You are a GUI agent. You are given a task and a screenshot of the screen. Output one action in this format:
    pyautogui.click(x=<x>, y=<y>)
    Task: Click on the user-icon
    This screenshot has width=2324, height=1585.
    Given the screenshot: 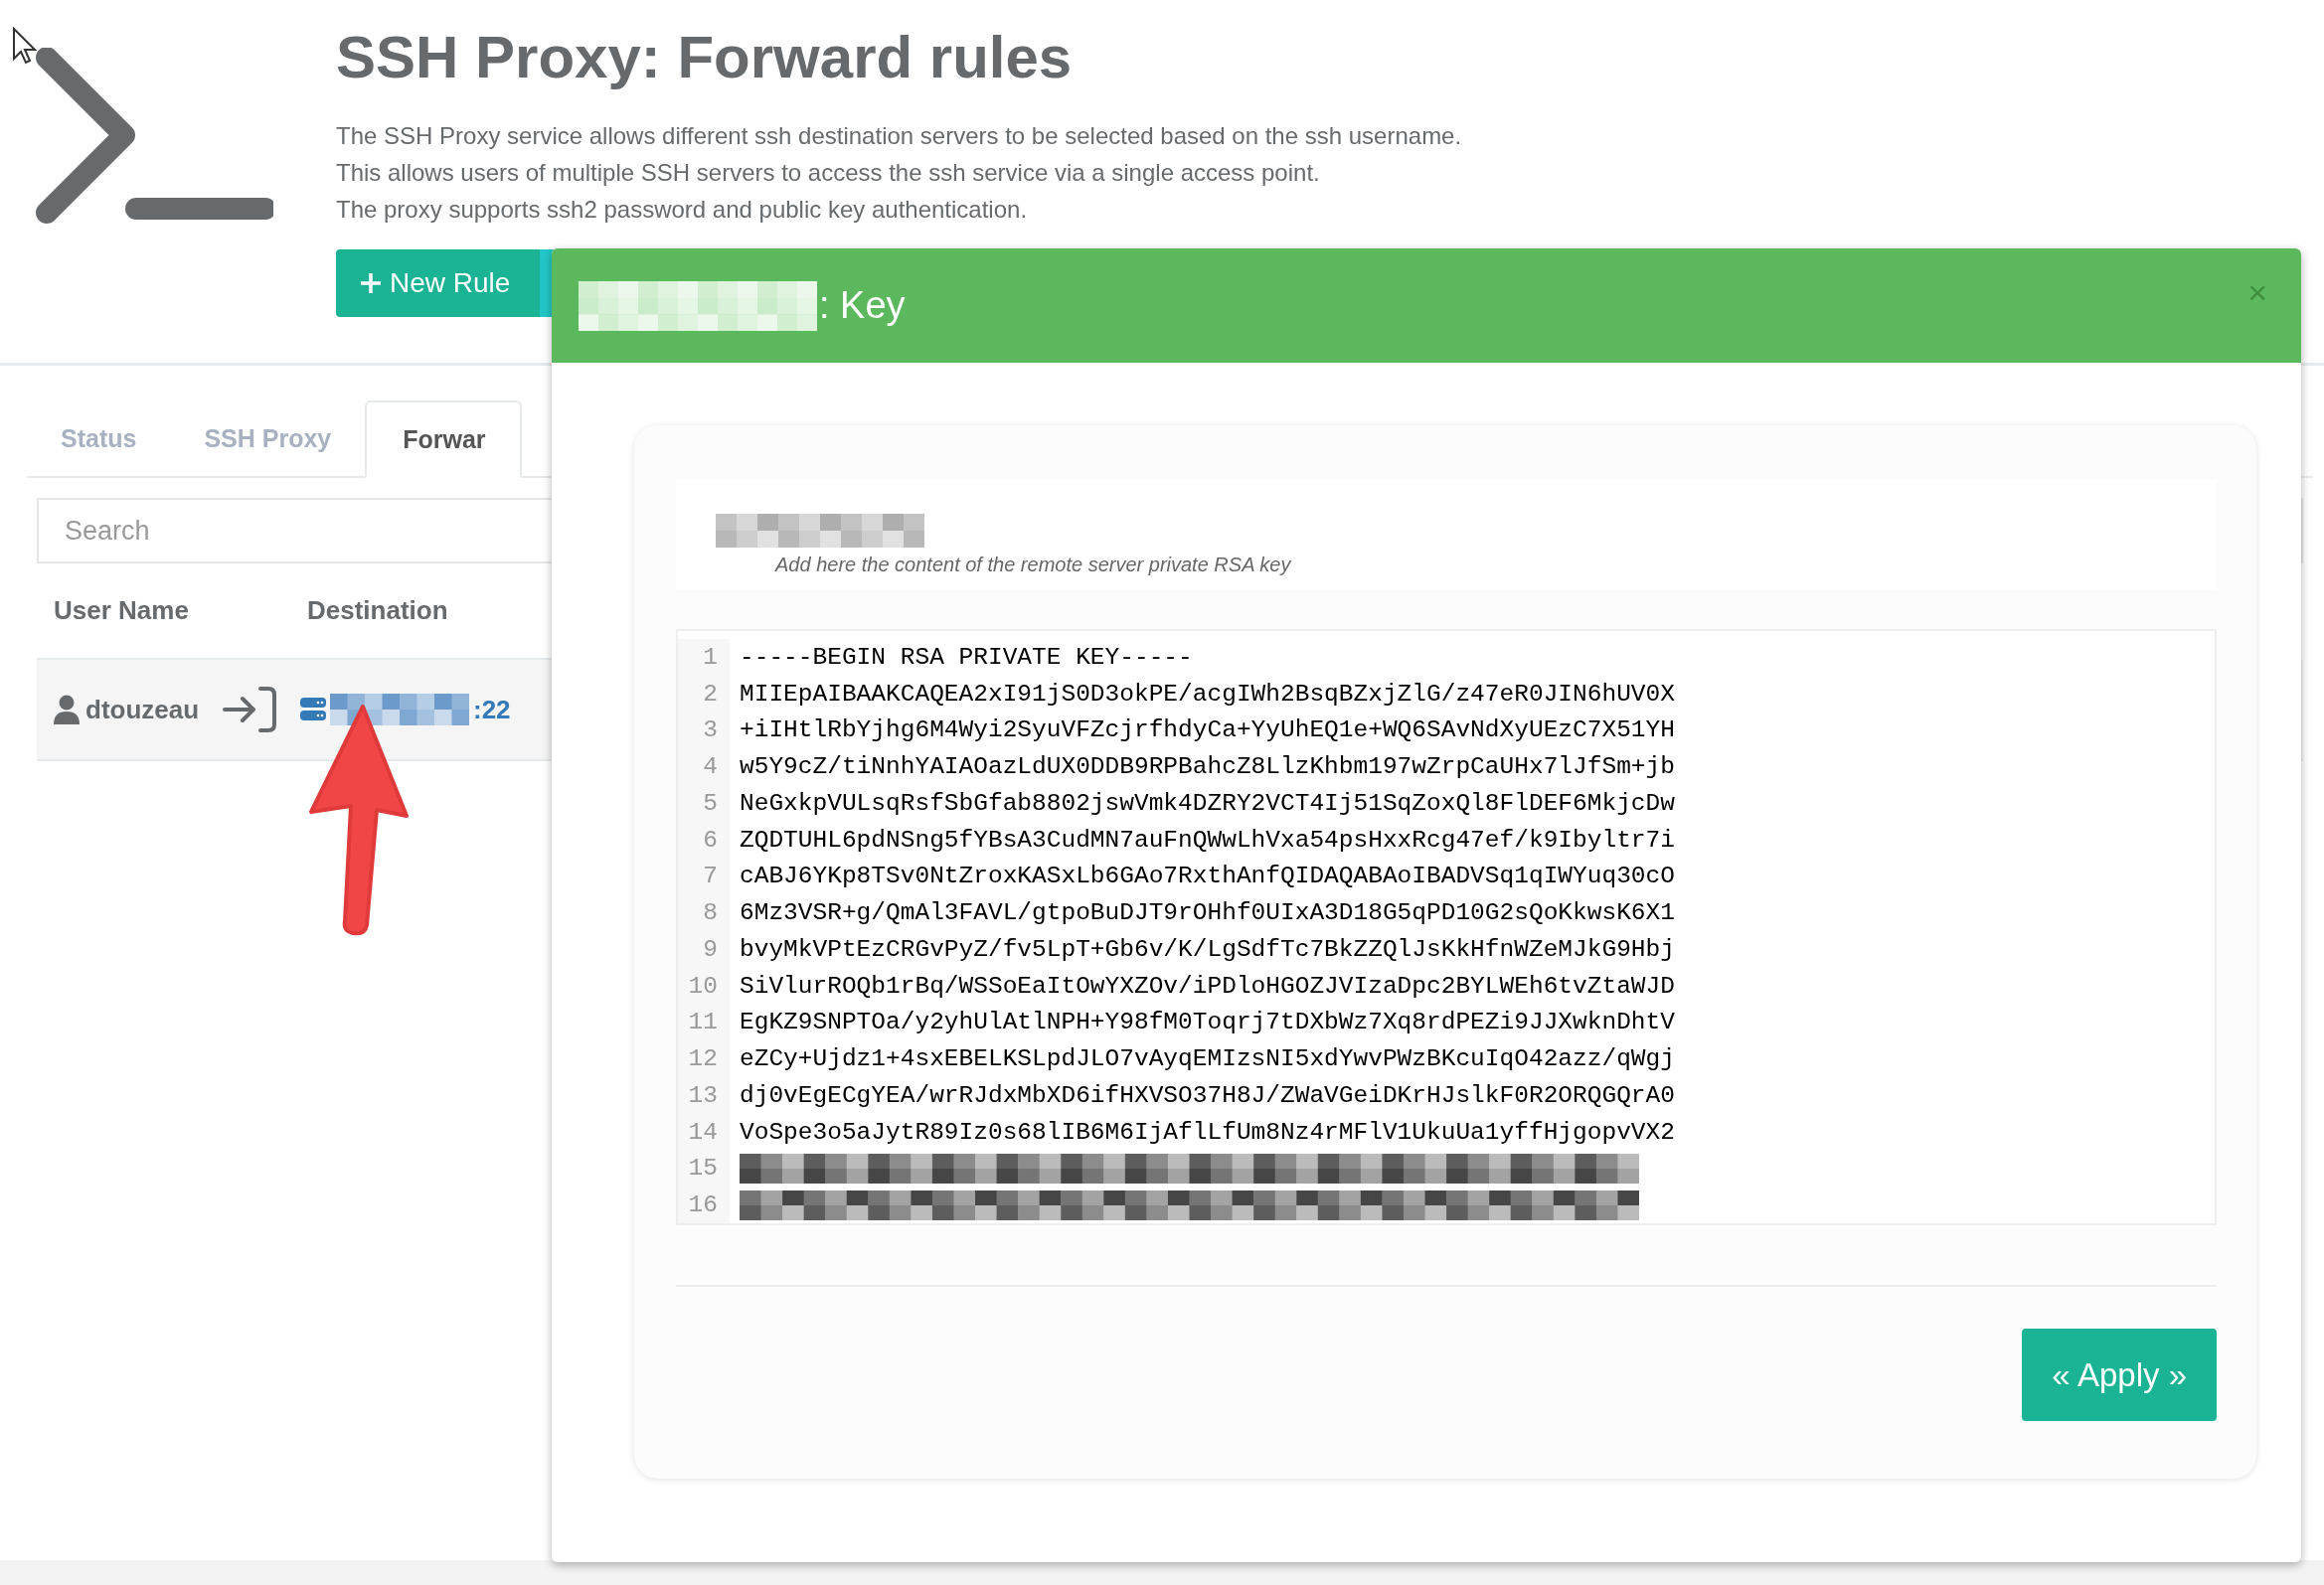 What is the action you would take?
    pyautogui.click(x=67, y=709)
    